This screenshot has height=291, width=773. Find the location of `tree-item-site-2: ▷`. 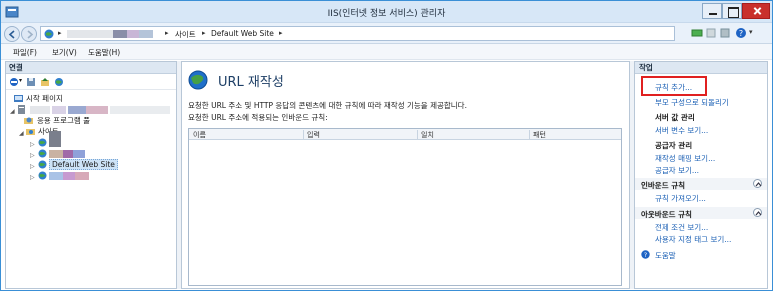

tree-item-site-2: ▷ is located at coordinates (90, 153).